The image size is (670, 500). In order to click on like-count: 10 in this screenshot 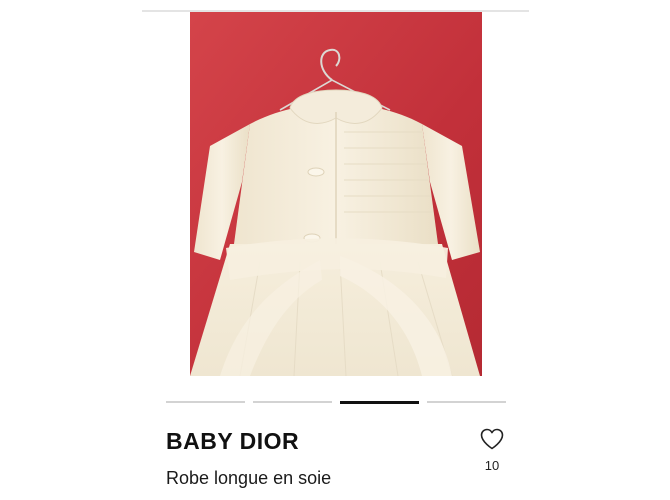, I will do `click(492, 465)`.